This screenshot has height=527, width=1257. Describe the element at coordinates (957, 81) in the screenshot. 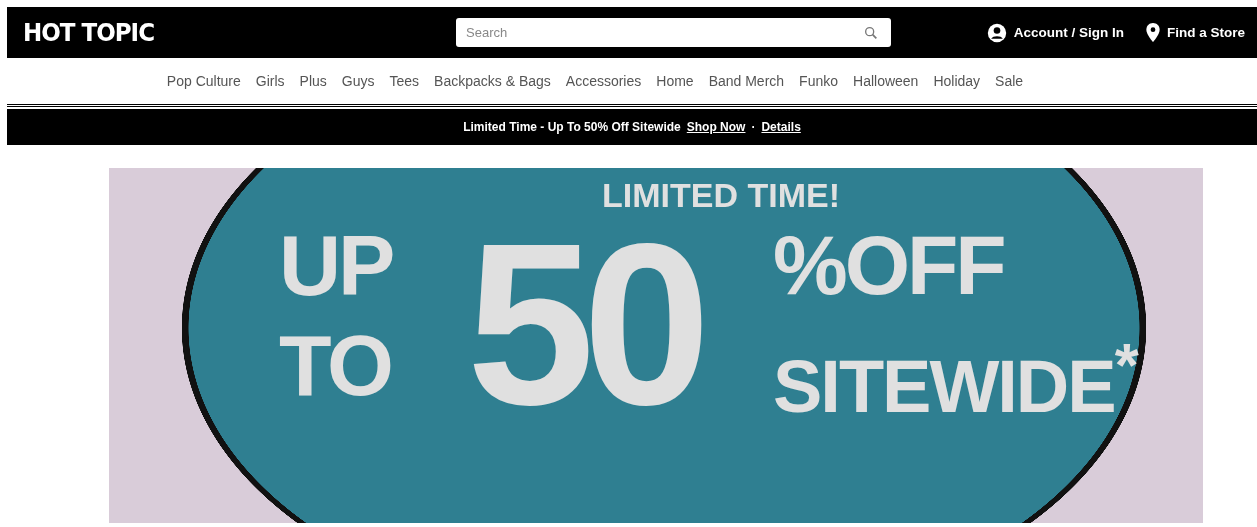

I see `nav-link: Holiday` at that location.